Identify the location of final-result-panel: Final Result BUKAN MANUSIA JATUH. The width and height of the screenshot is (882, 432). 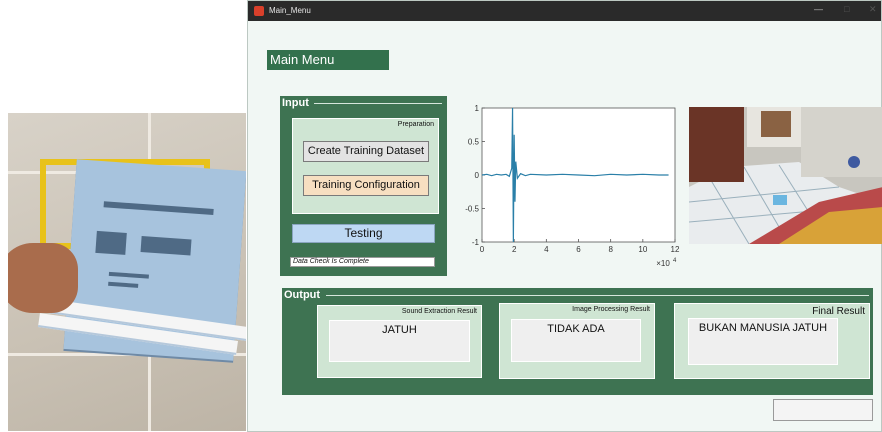
(772, 341).